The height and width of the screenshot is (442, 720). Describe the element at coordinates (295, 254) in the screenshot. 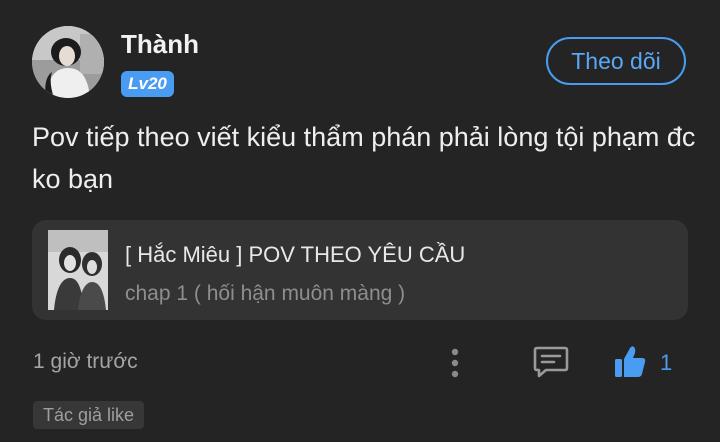

I see `story-title: [ Hắc Miêu ] POV THEO YÊU CẦU` at that location.